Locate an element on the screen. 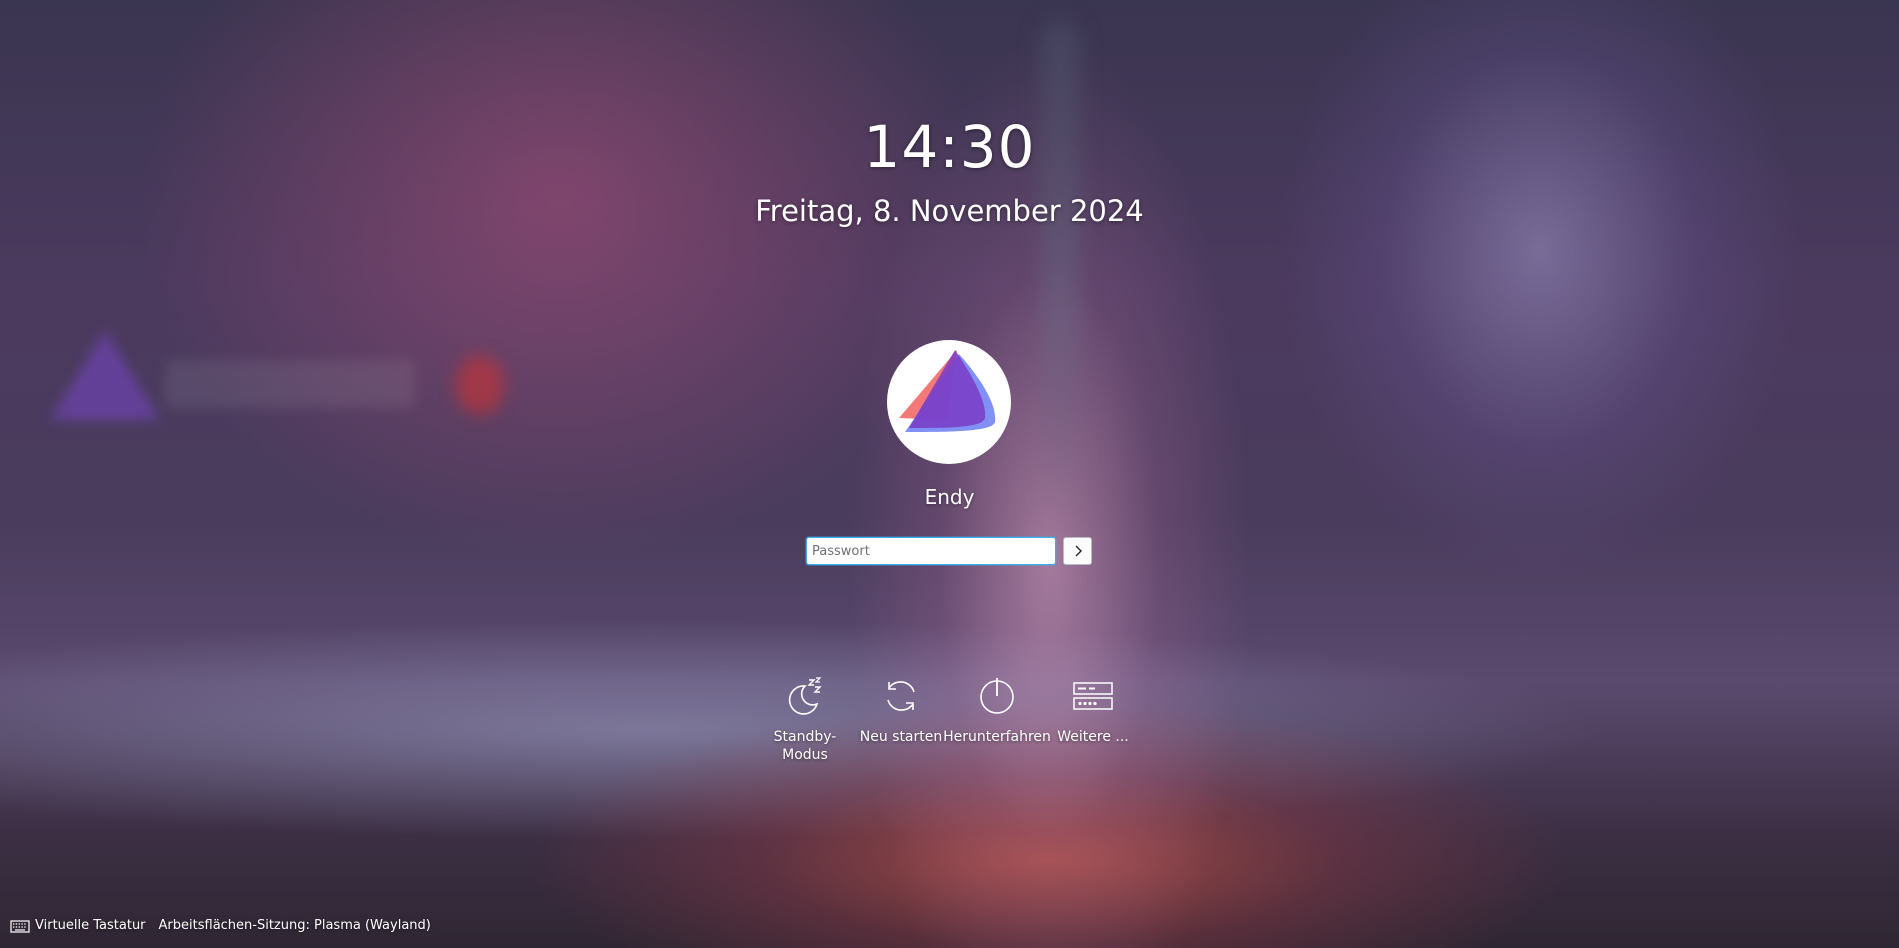 Image resolution: width=1899 pixels, height=948 pixels. user-avatar is located at coordinates (949, 402).